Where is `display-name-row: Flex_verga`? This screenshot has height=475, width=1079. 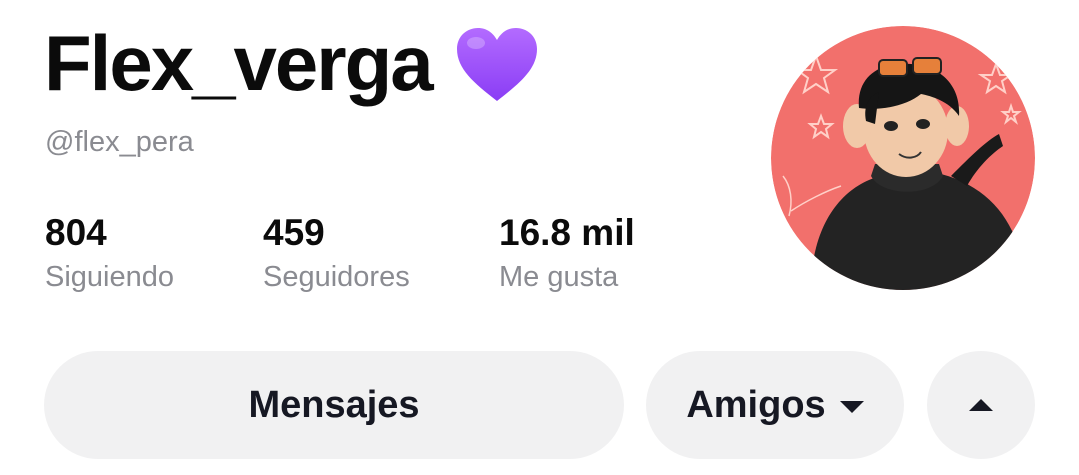 display-name-row: Flex_verga is located at coordinates (292, 63).